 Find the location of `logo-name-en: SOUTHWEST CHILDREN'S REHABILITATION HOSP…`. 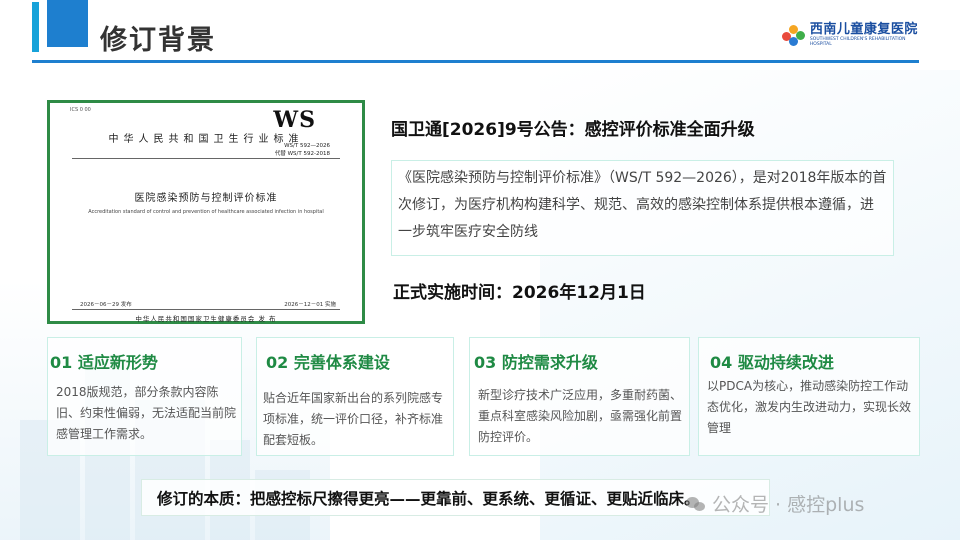

logo-name-en: SOUTHWEST CHILDREN'S REHABILITATION HOSP… is located at coordinates (857, 42).